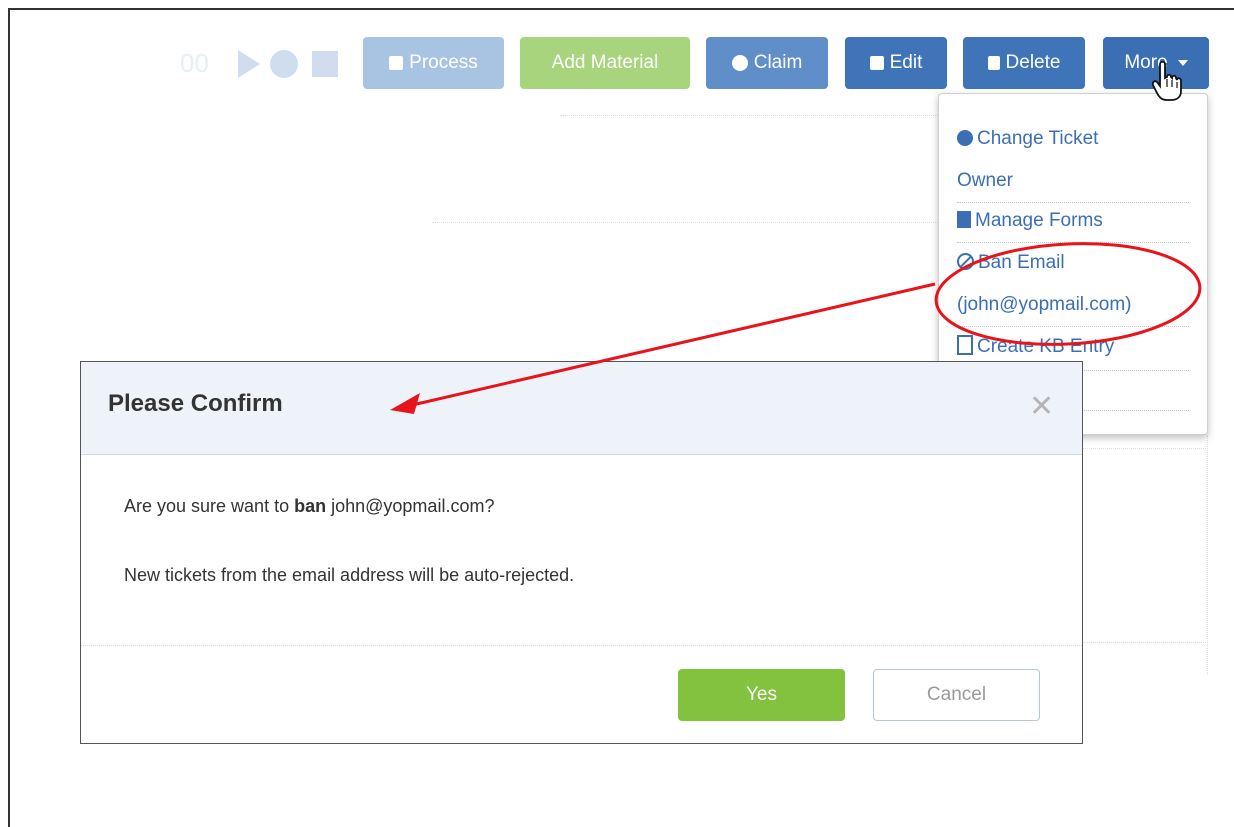  What do you see at coordinates (249, 64) in the screenshot?
I see `play-icon` at bounding box center [249, 64].